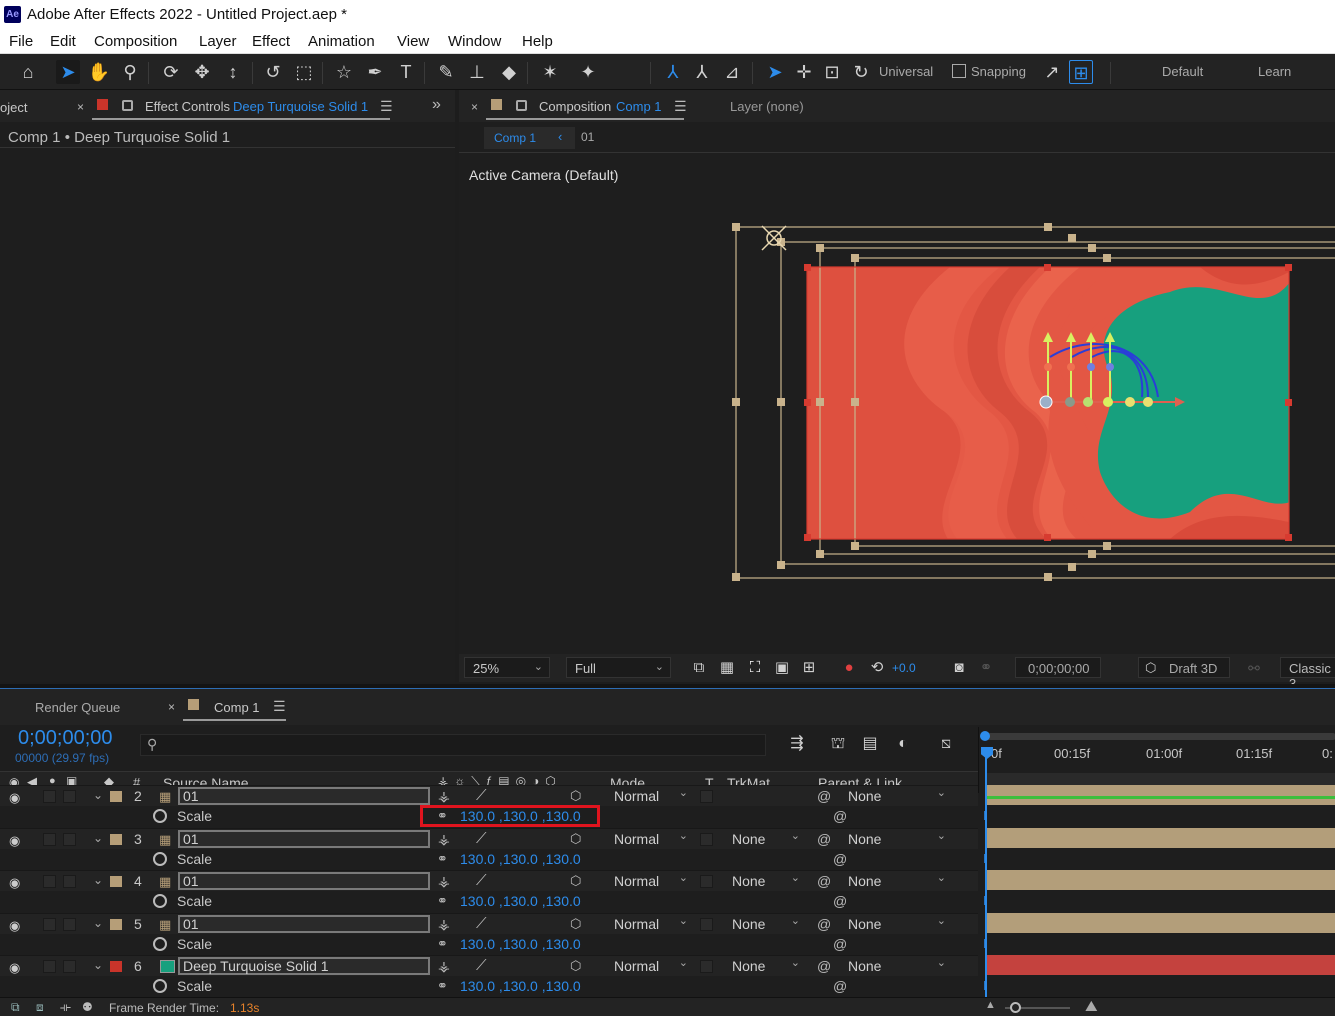  I want to click on zoom-tool-icon: ⚲, so click(130, 72).